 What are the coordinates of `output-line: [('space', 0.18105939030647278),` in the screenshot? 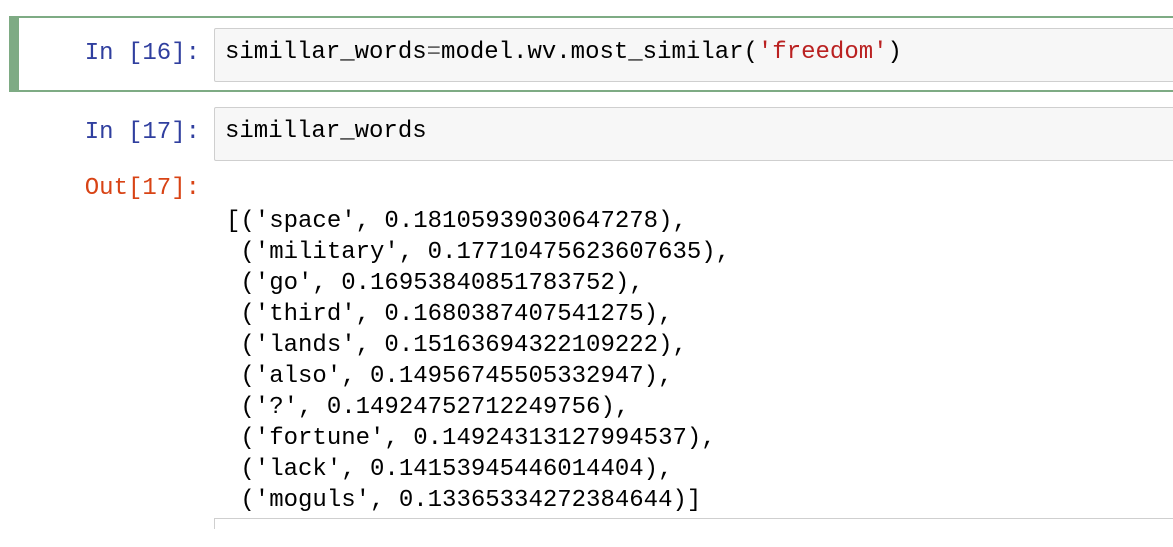 It's located at (456, 221).